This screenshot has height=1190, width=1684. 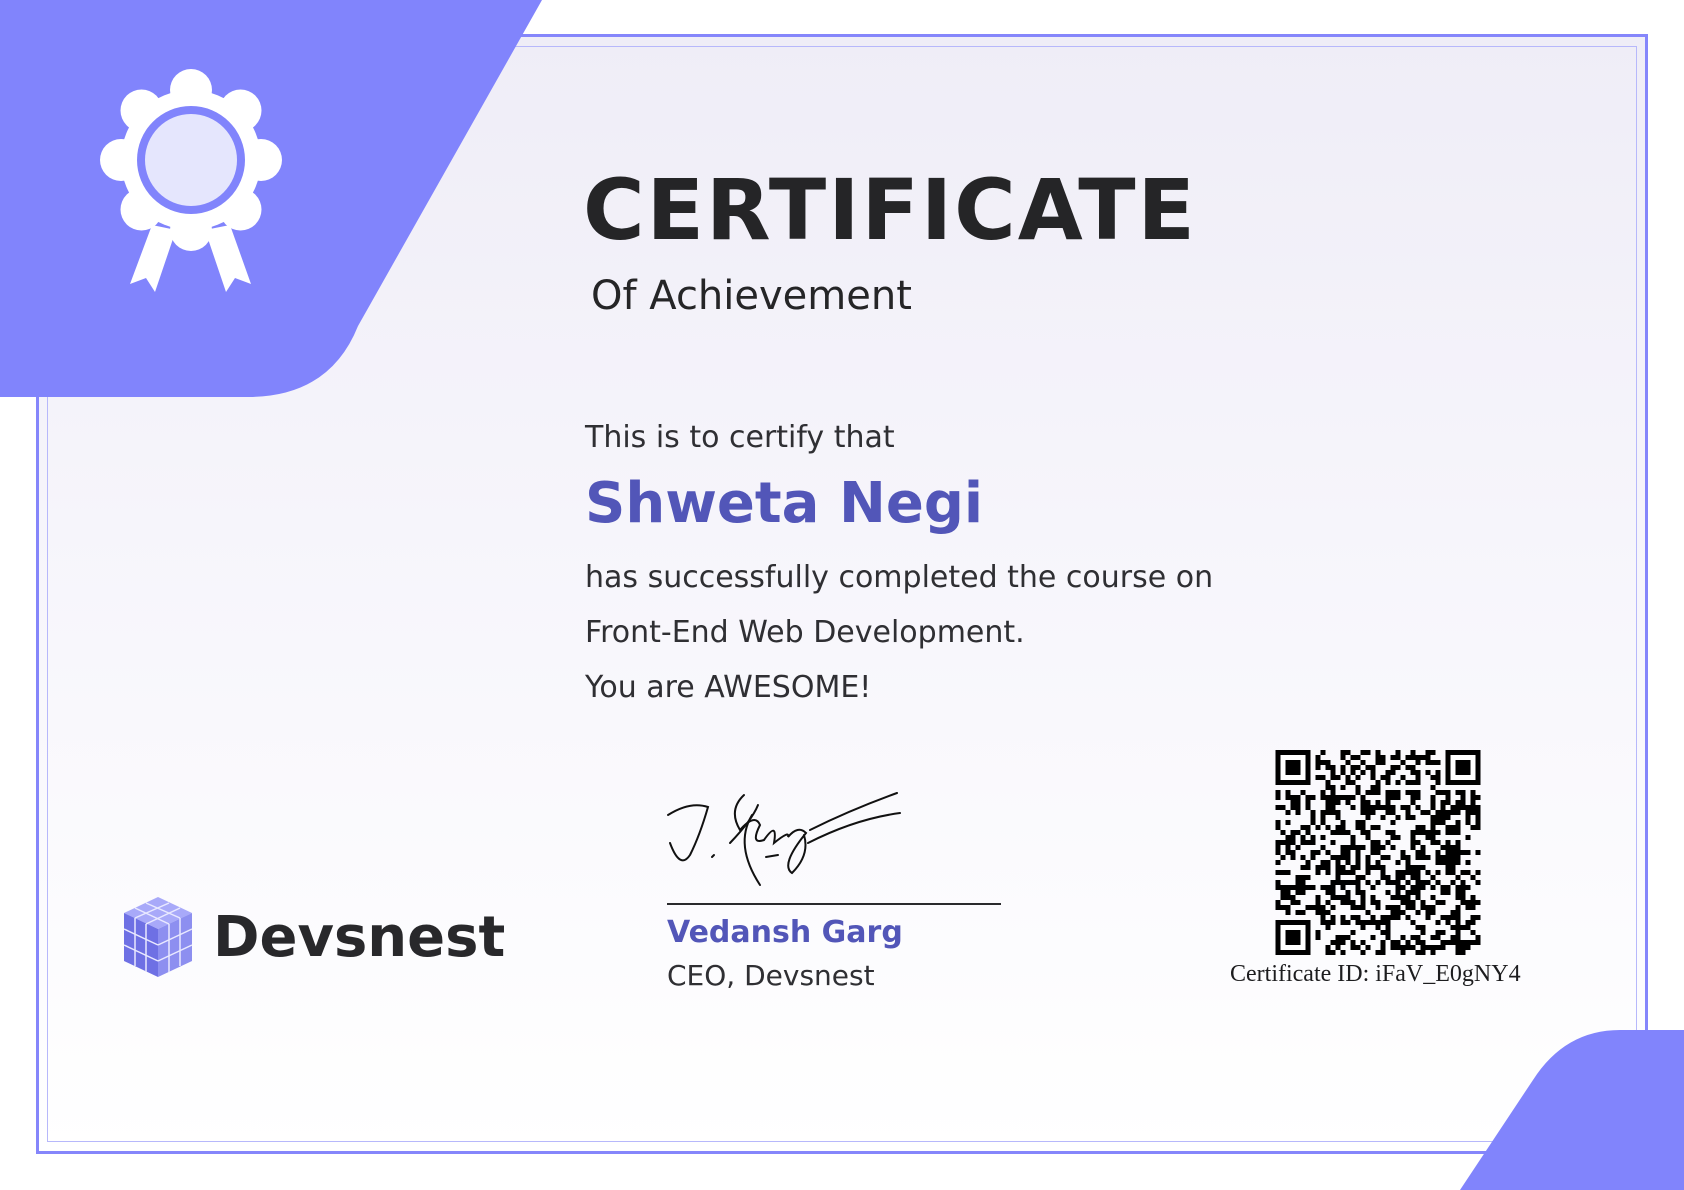 What do you see at coordinates (158, 937) in the screenshot?
I see `devsnest-cube-logo` at bounding box center [158, 937].